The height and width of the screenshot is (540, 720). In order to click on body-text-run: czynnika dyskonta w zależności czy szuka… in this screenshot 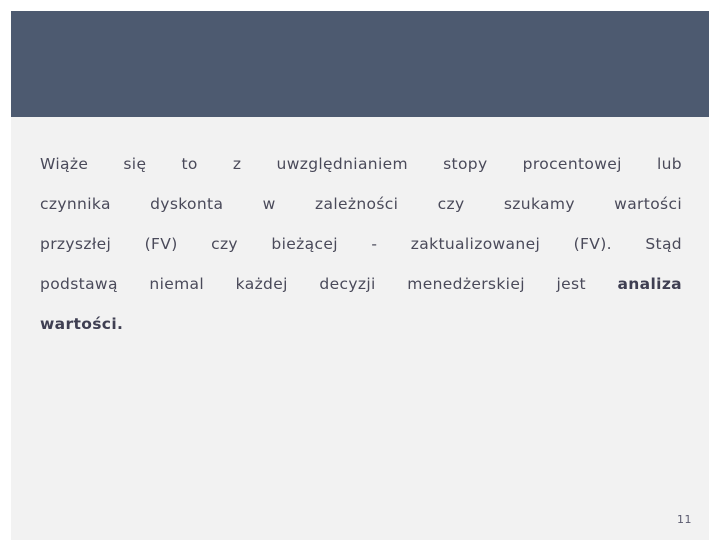, I will do `click(361, 204)`.